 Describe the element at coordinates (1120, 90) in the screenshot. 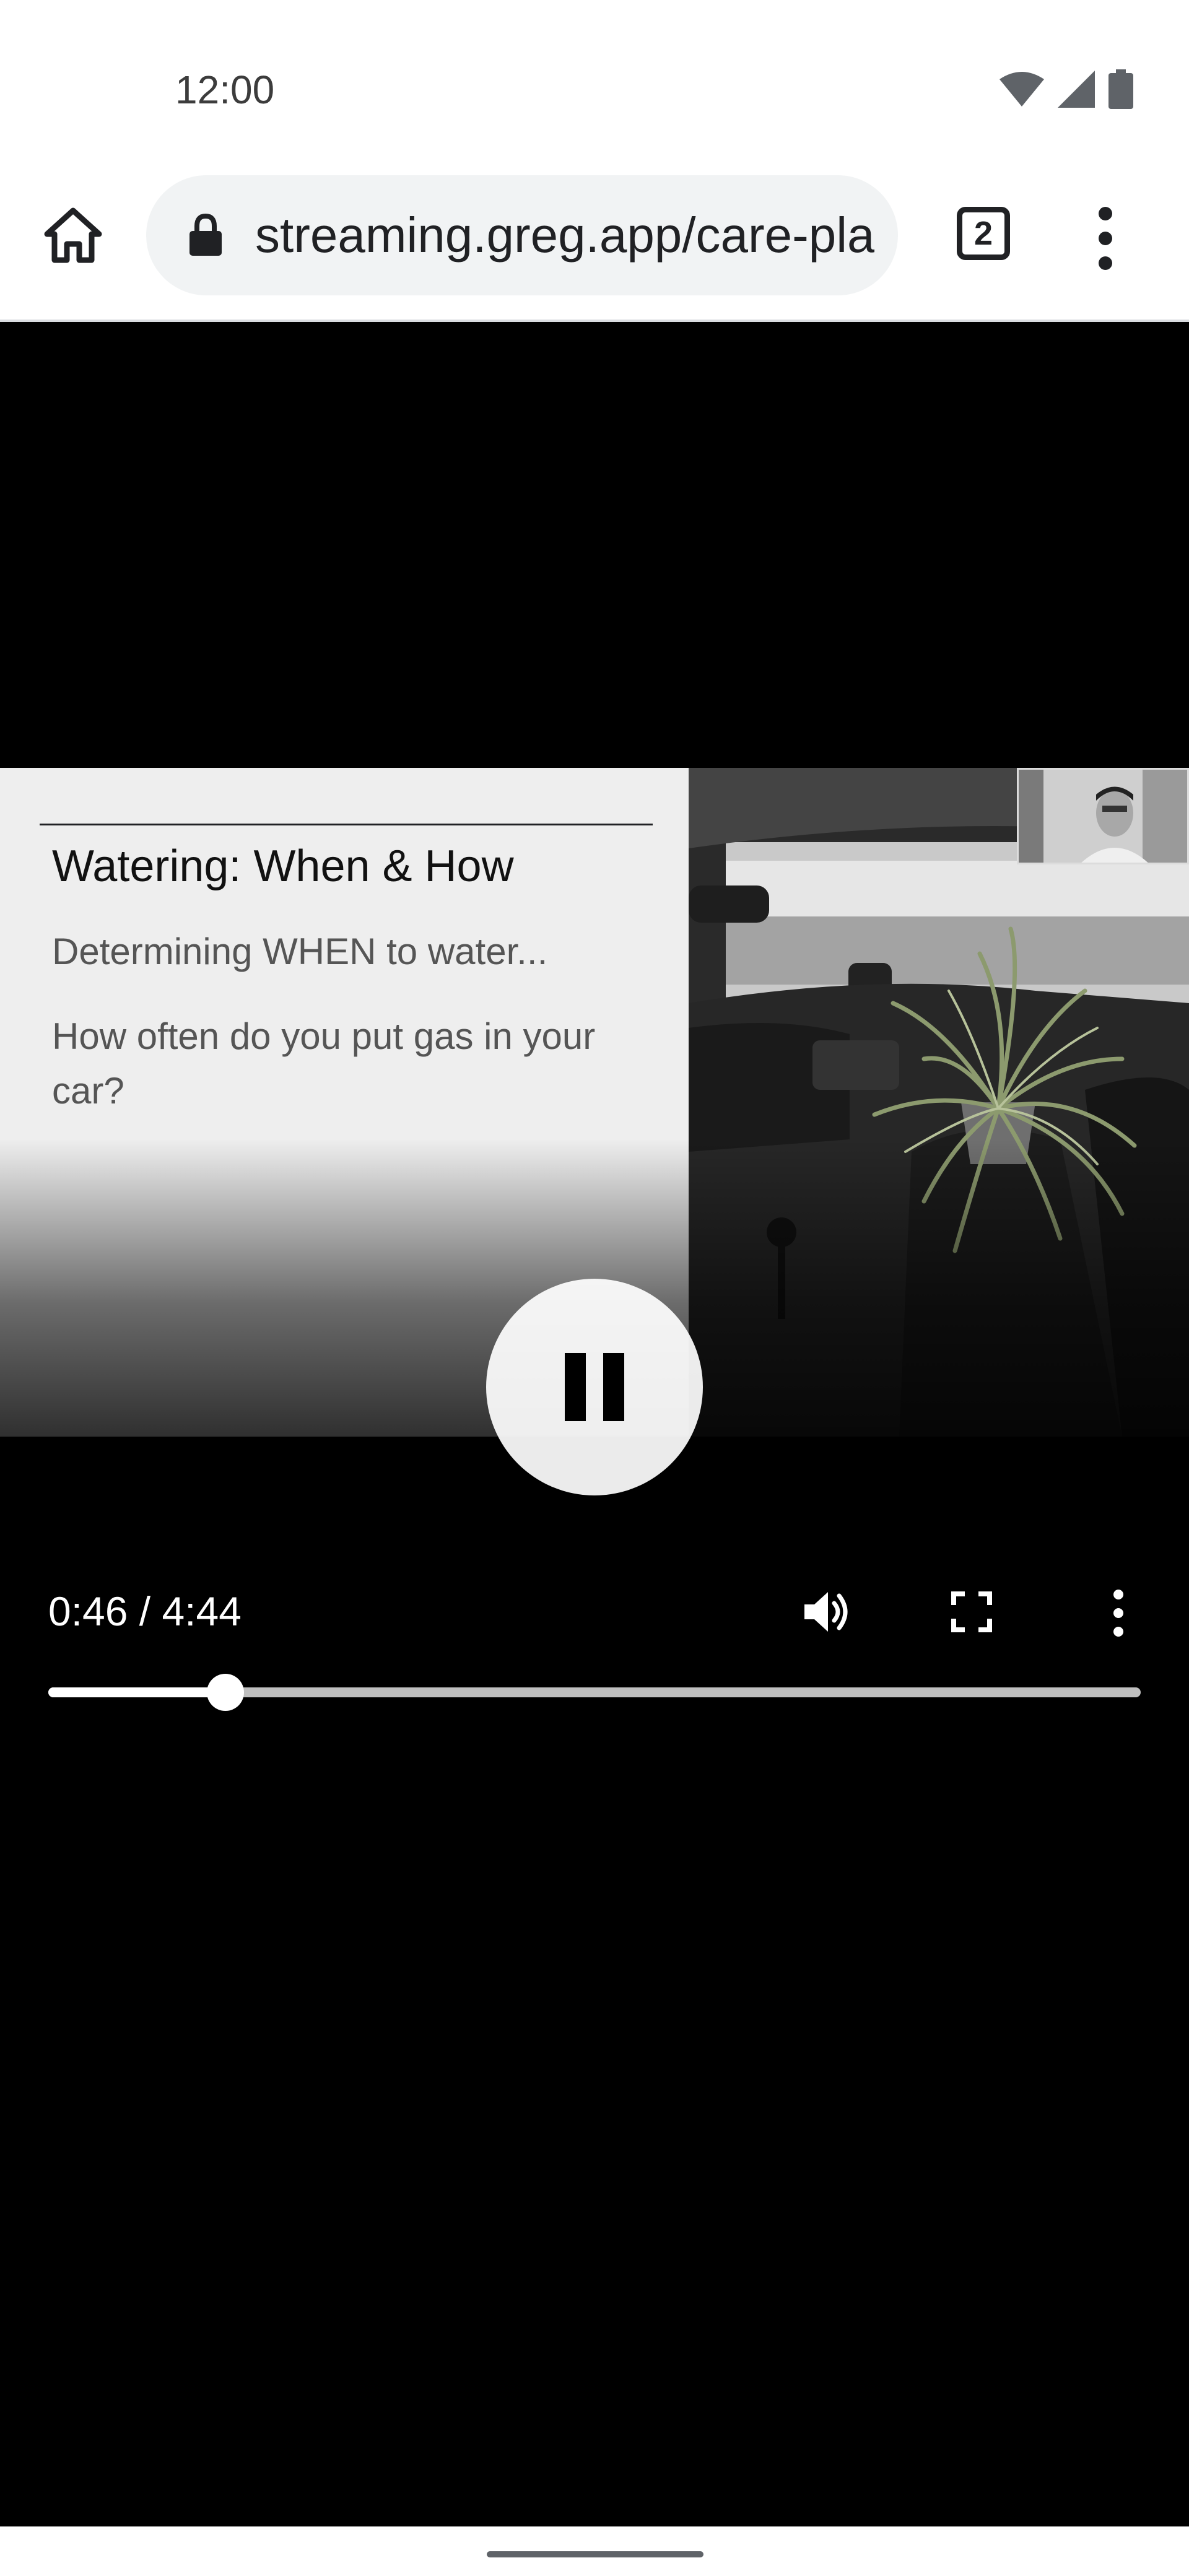

I see `battery-icon` at that location.